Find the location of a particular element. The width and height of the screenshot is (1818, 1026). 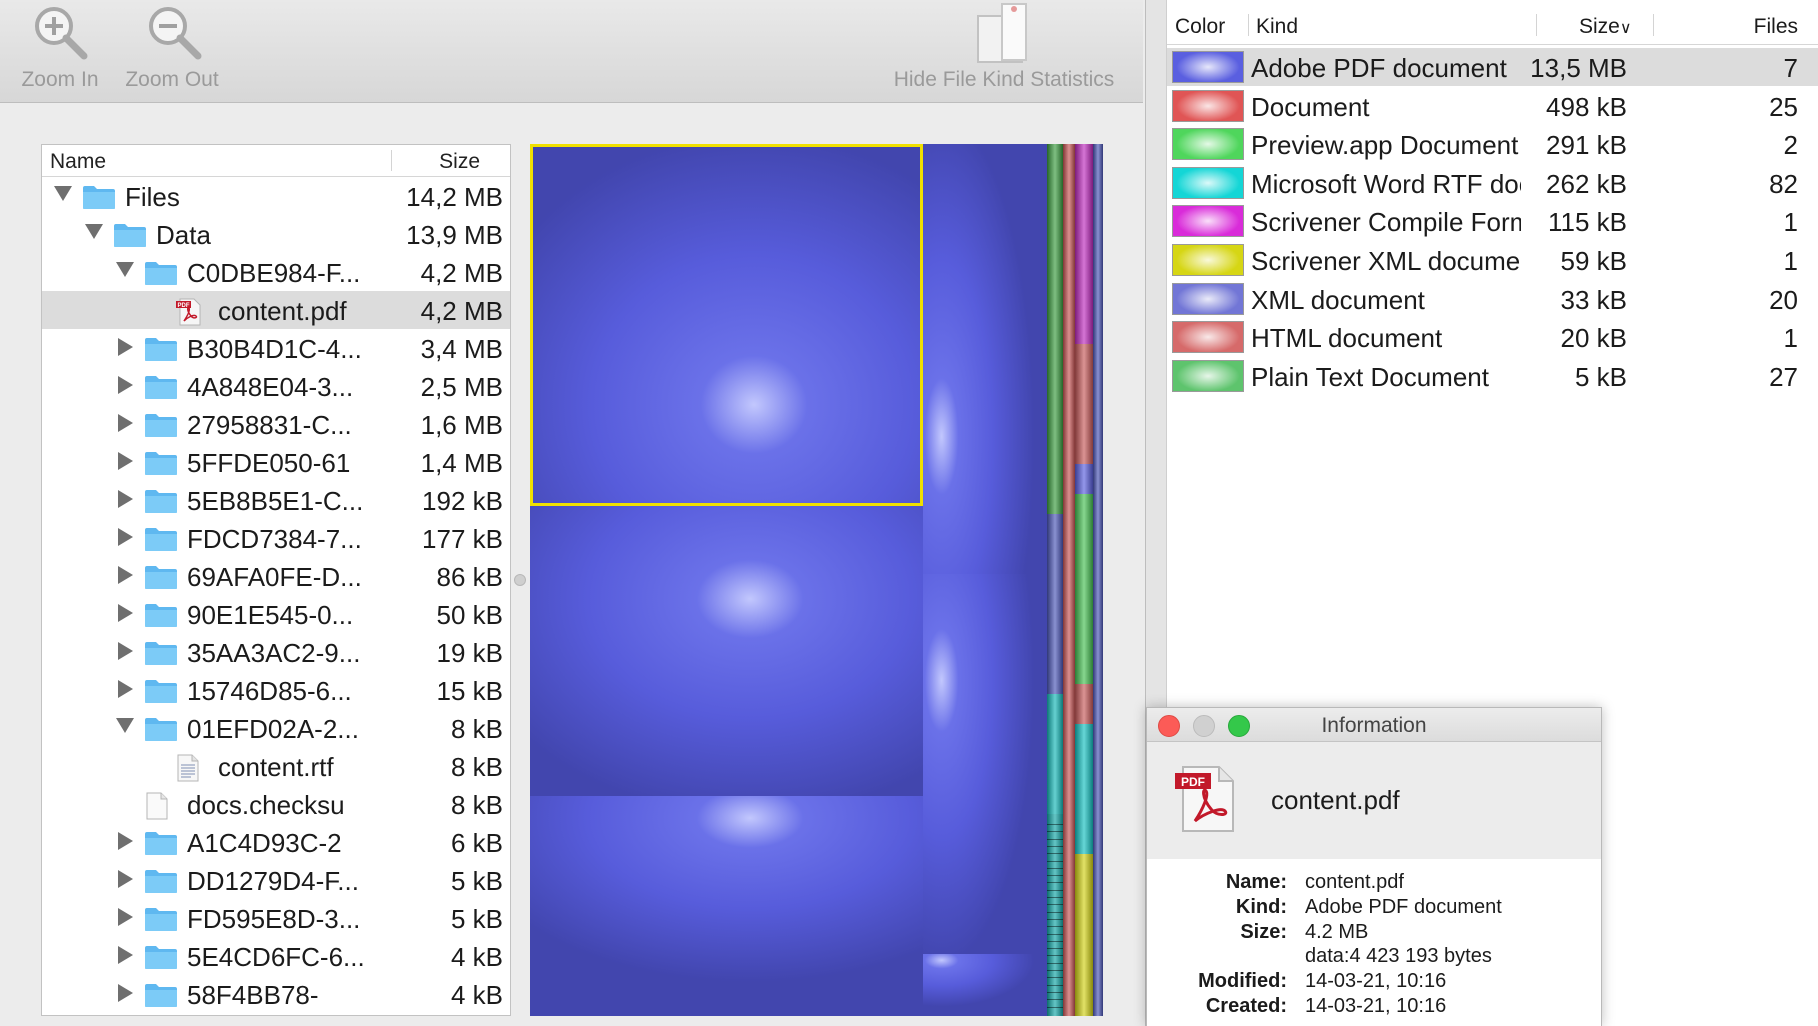

tree-row: 27958831-C... 1,6 MB is located at coordinates (276, 424).